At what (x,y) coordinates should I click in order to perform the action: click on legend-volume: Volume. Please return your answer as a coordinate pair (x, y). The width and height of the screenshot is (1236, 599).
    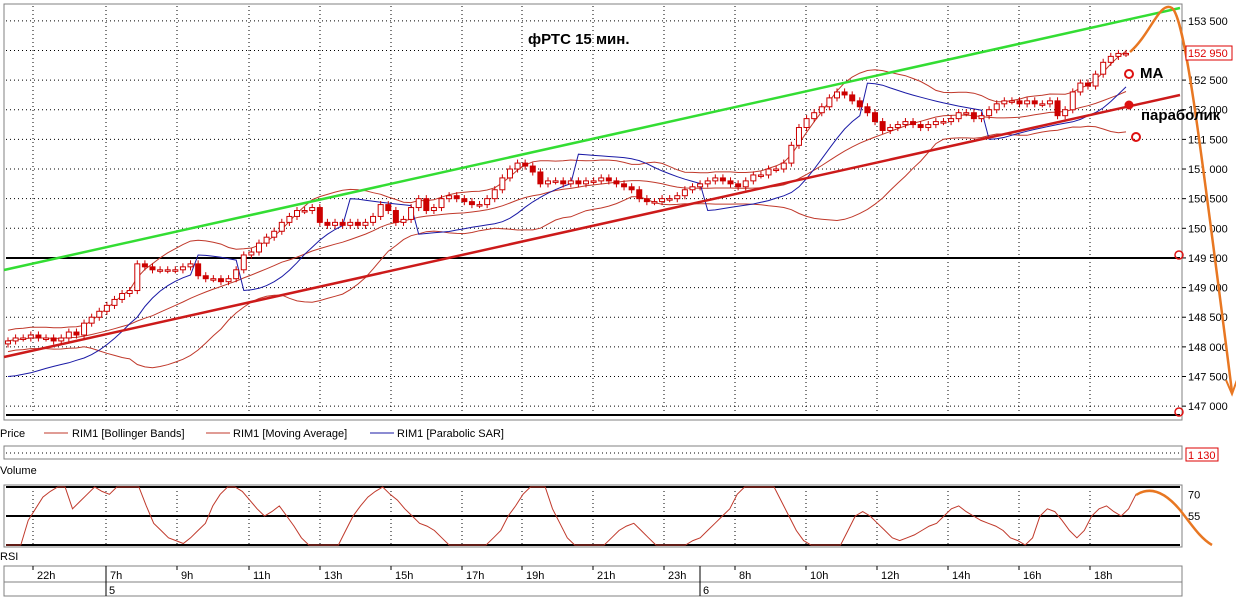
    Looking at the image, I should click on (18, 471).